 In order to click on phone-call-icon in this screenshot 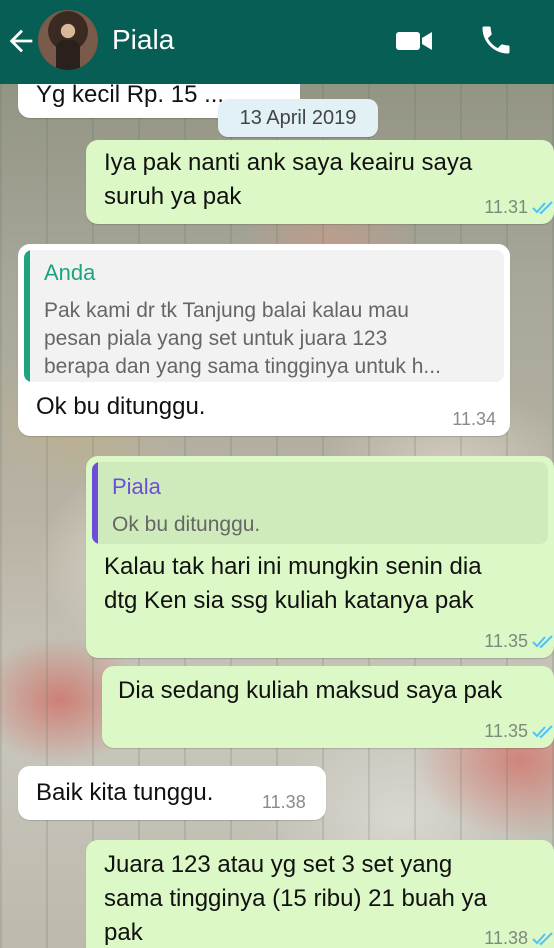, I will do `click(496, 40)`.